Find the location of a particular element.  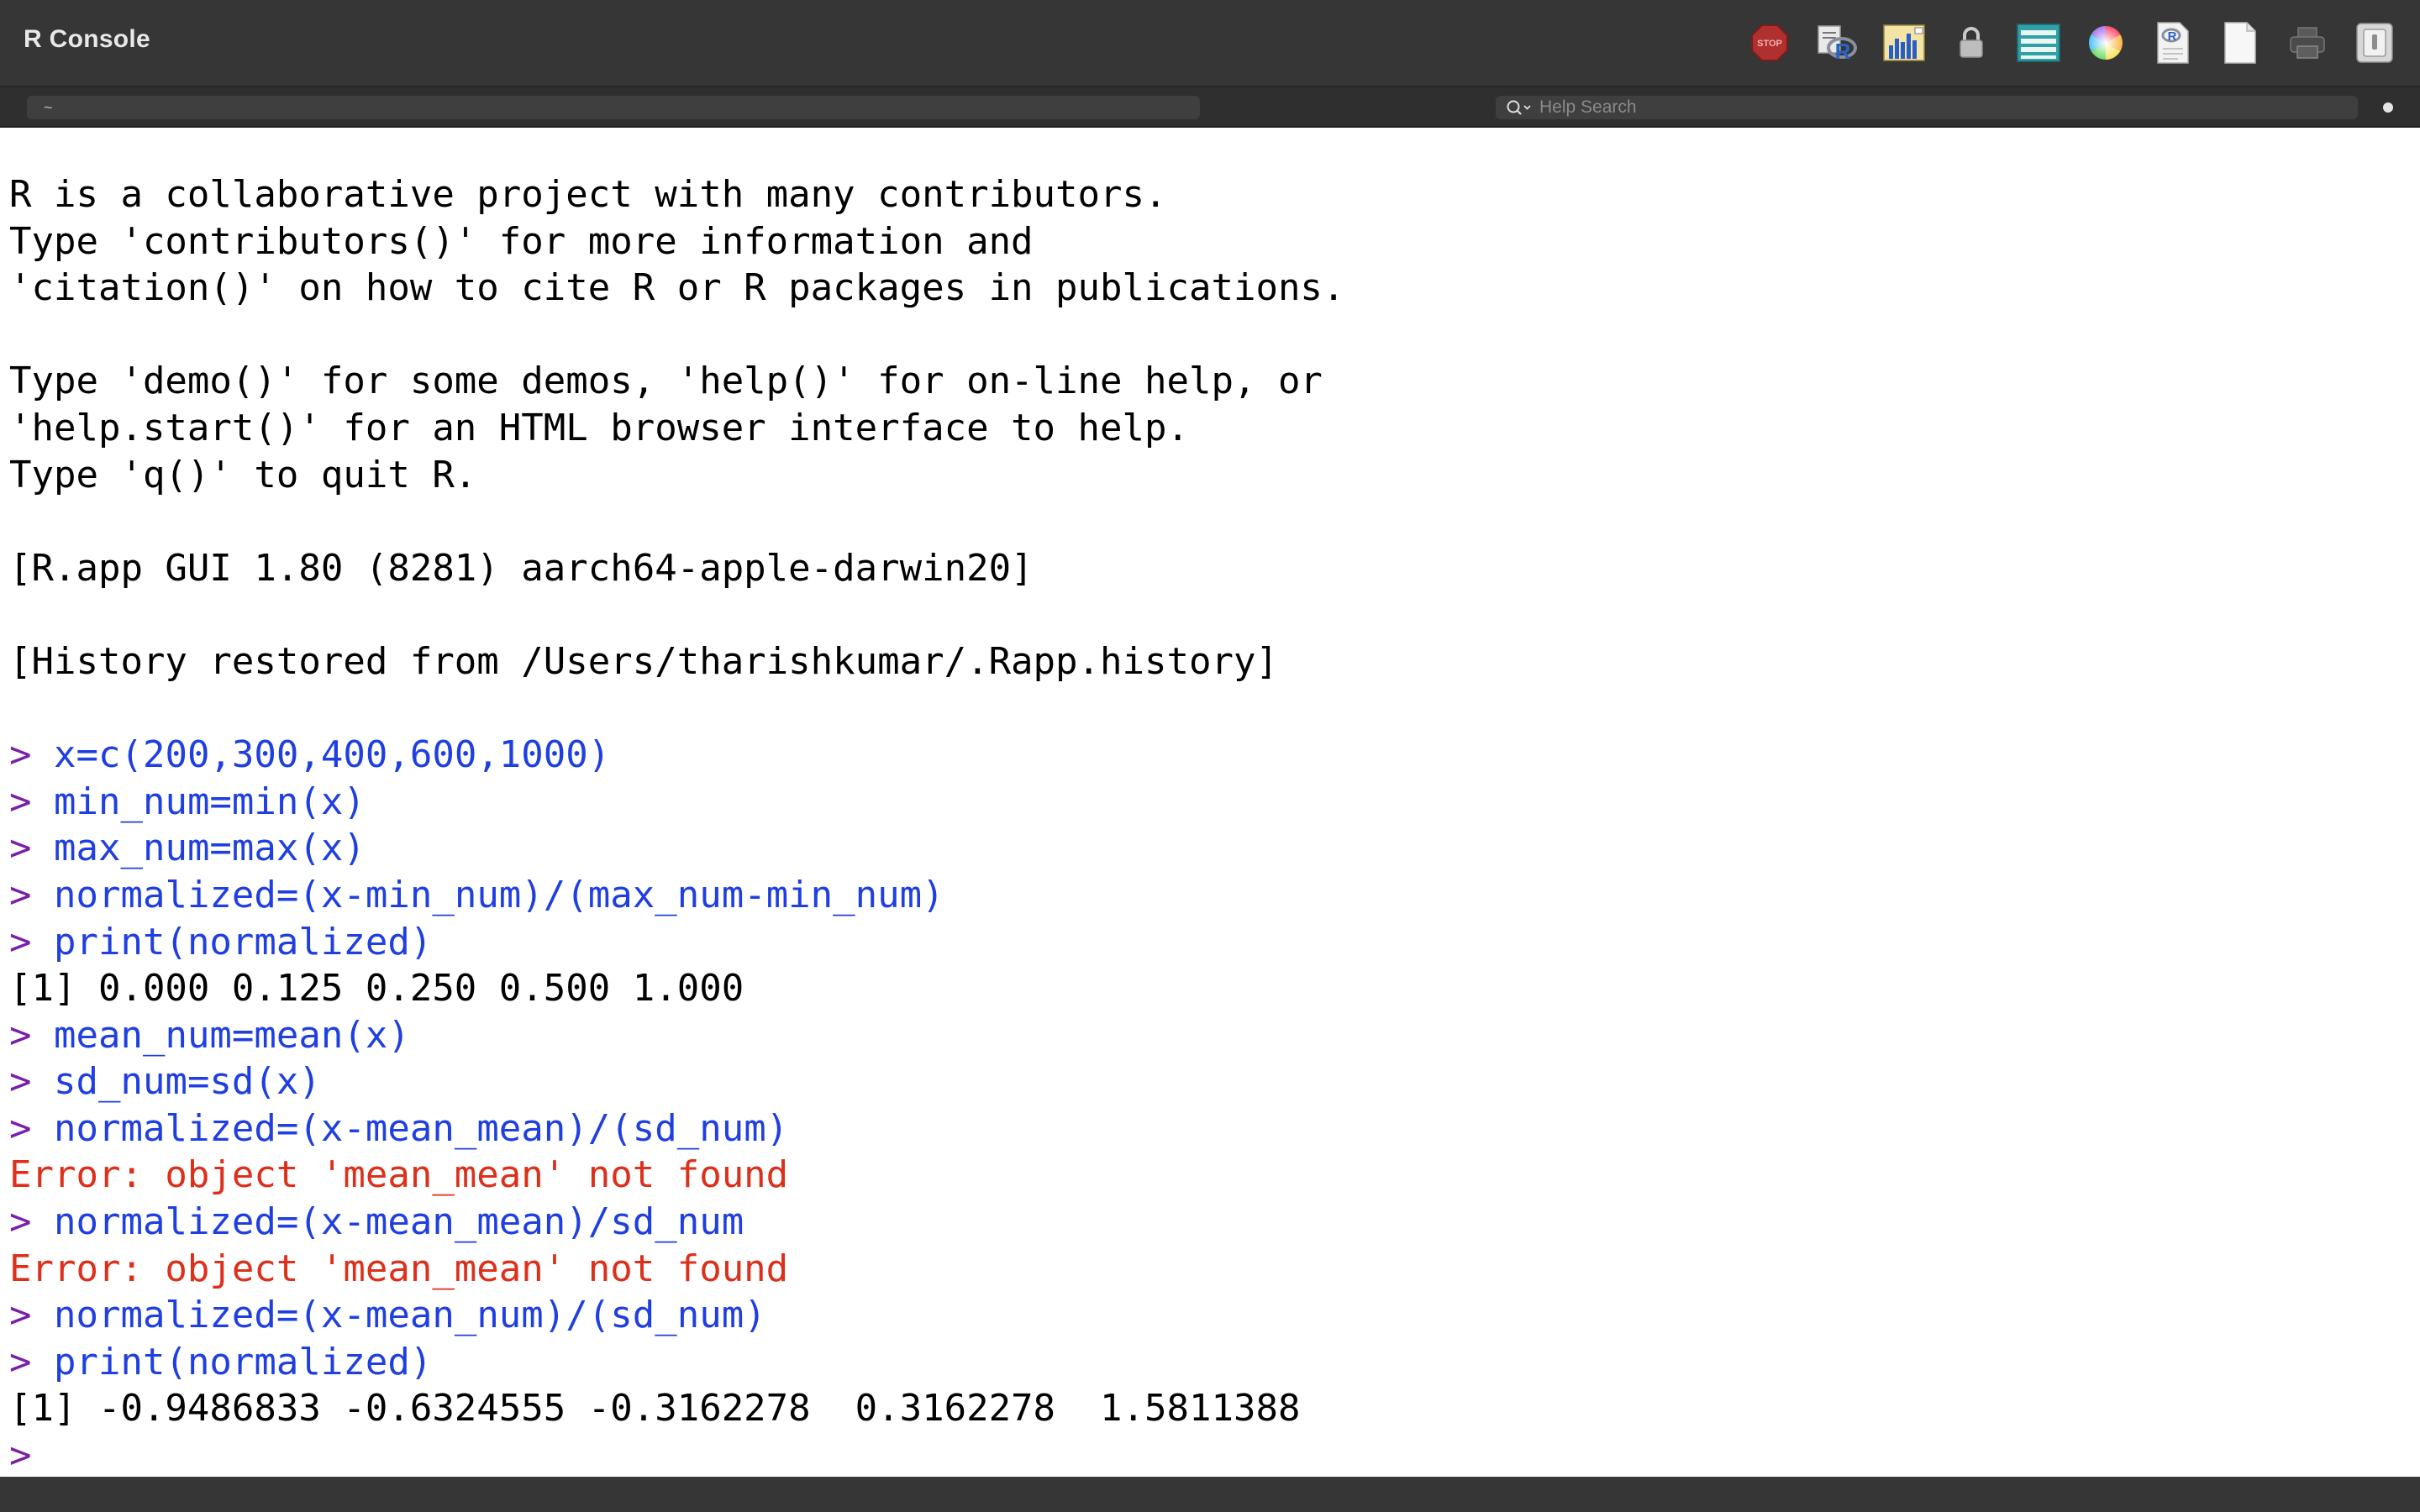

help-search-input is located at coordinates (1942, 107).